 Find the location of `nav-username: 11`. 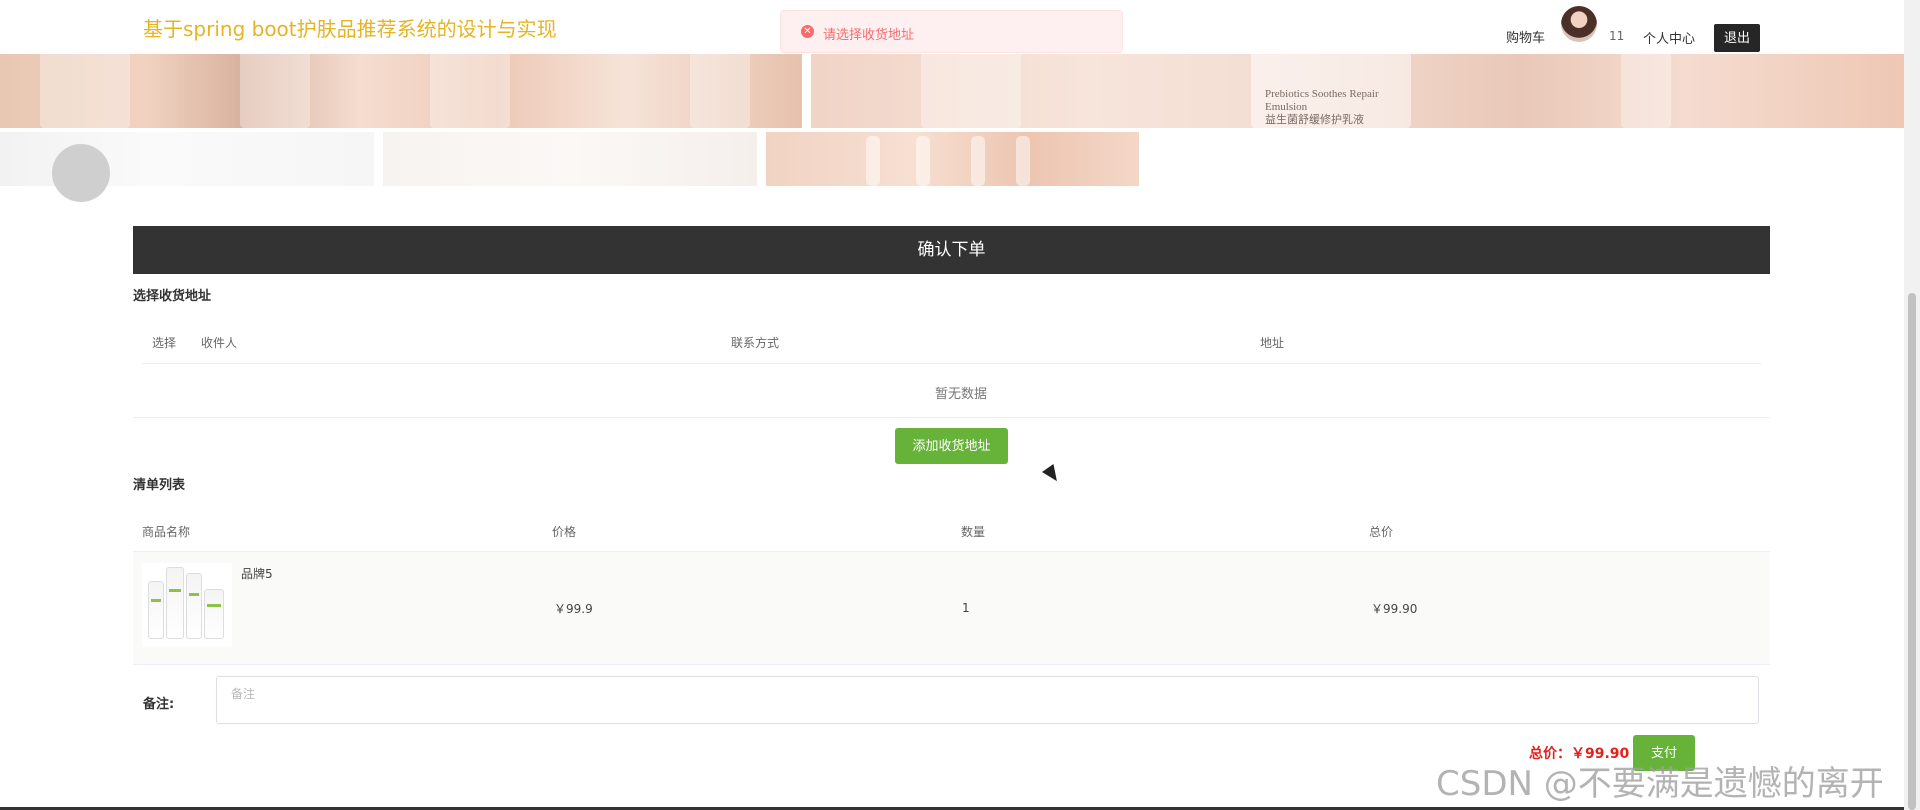

nav-username: 11 is located at coordinates (1617, 36).